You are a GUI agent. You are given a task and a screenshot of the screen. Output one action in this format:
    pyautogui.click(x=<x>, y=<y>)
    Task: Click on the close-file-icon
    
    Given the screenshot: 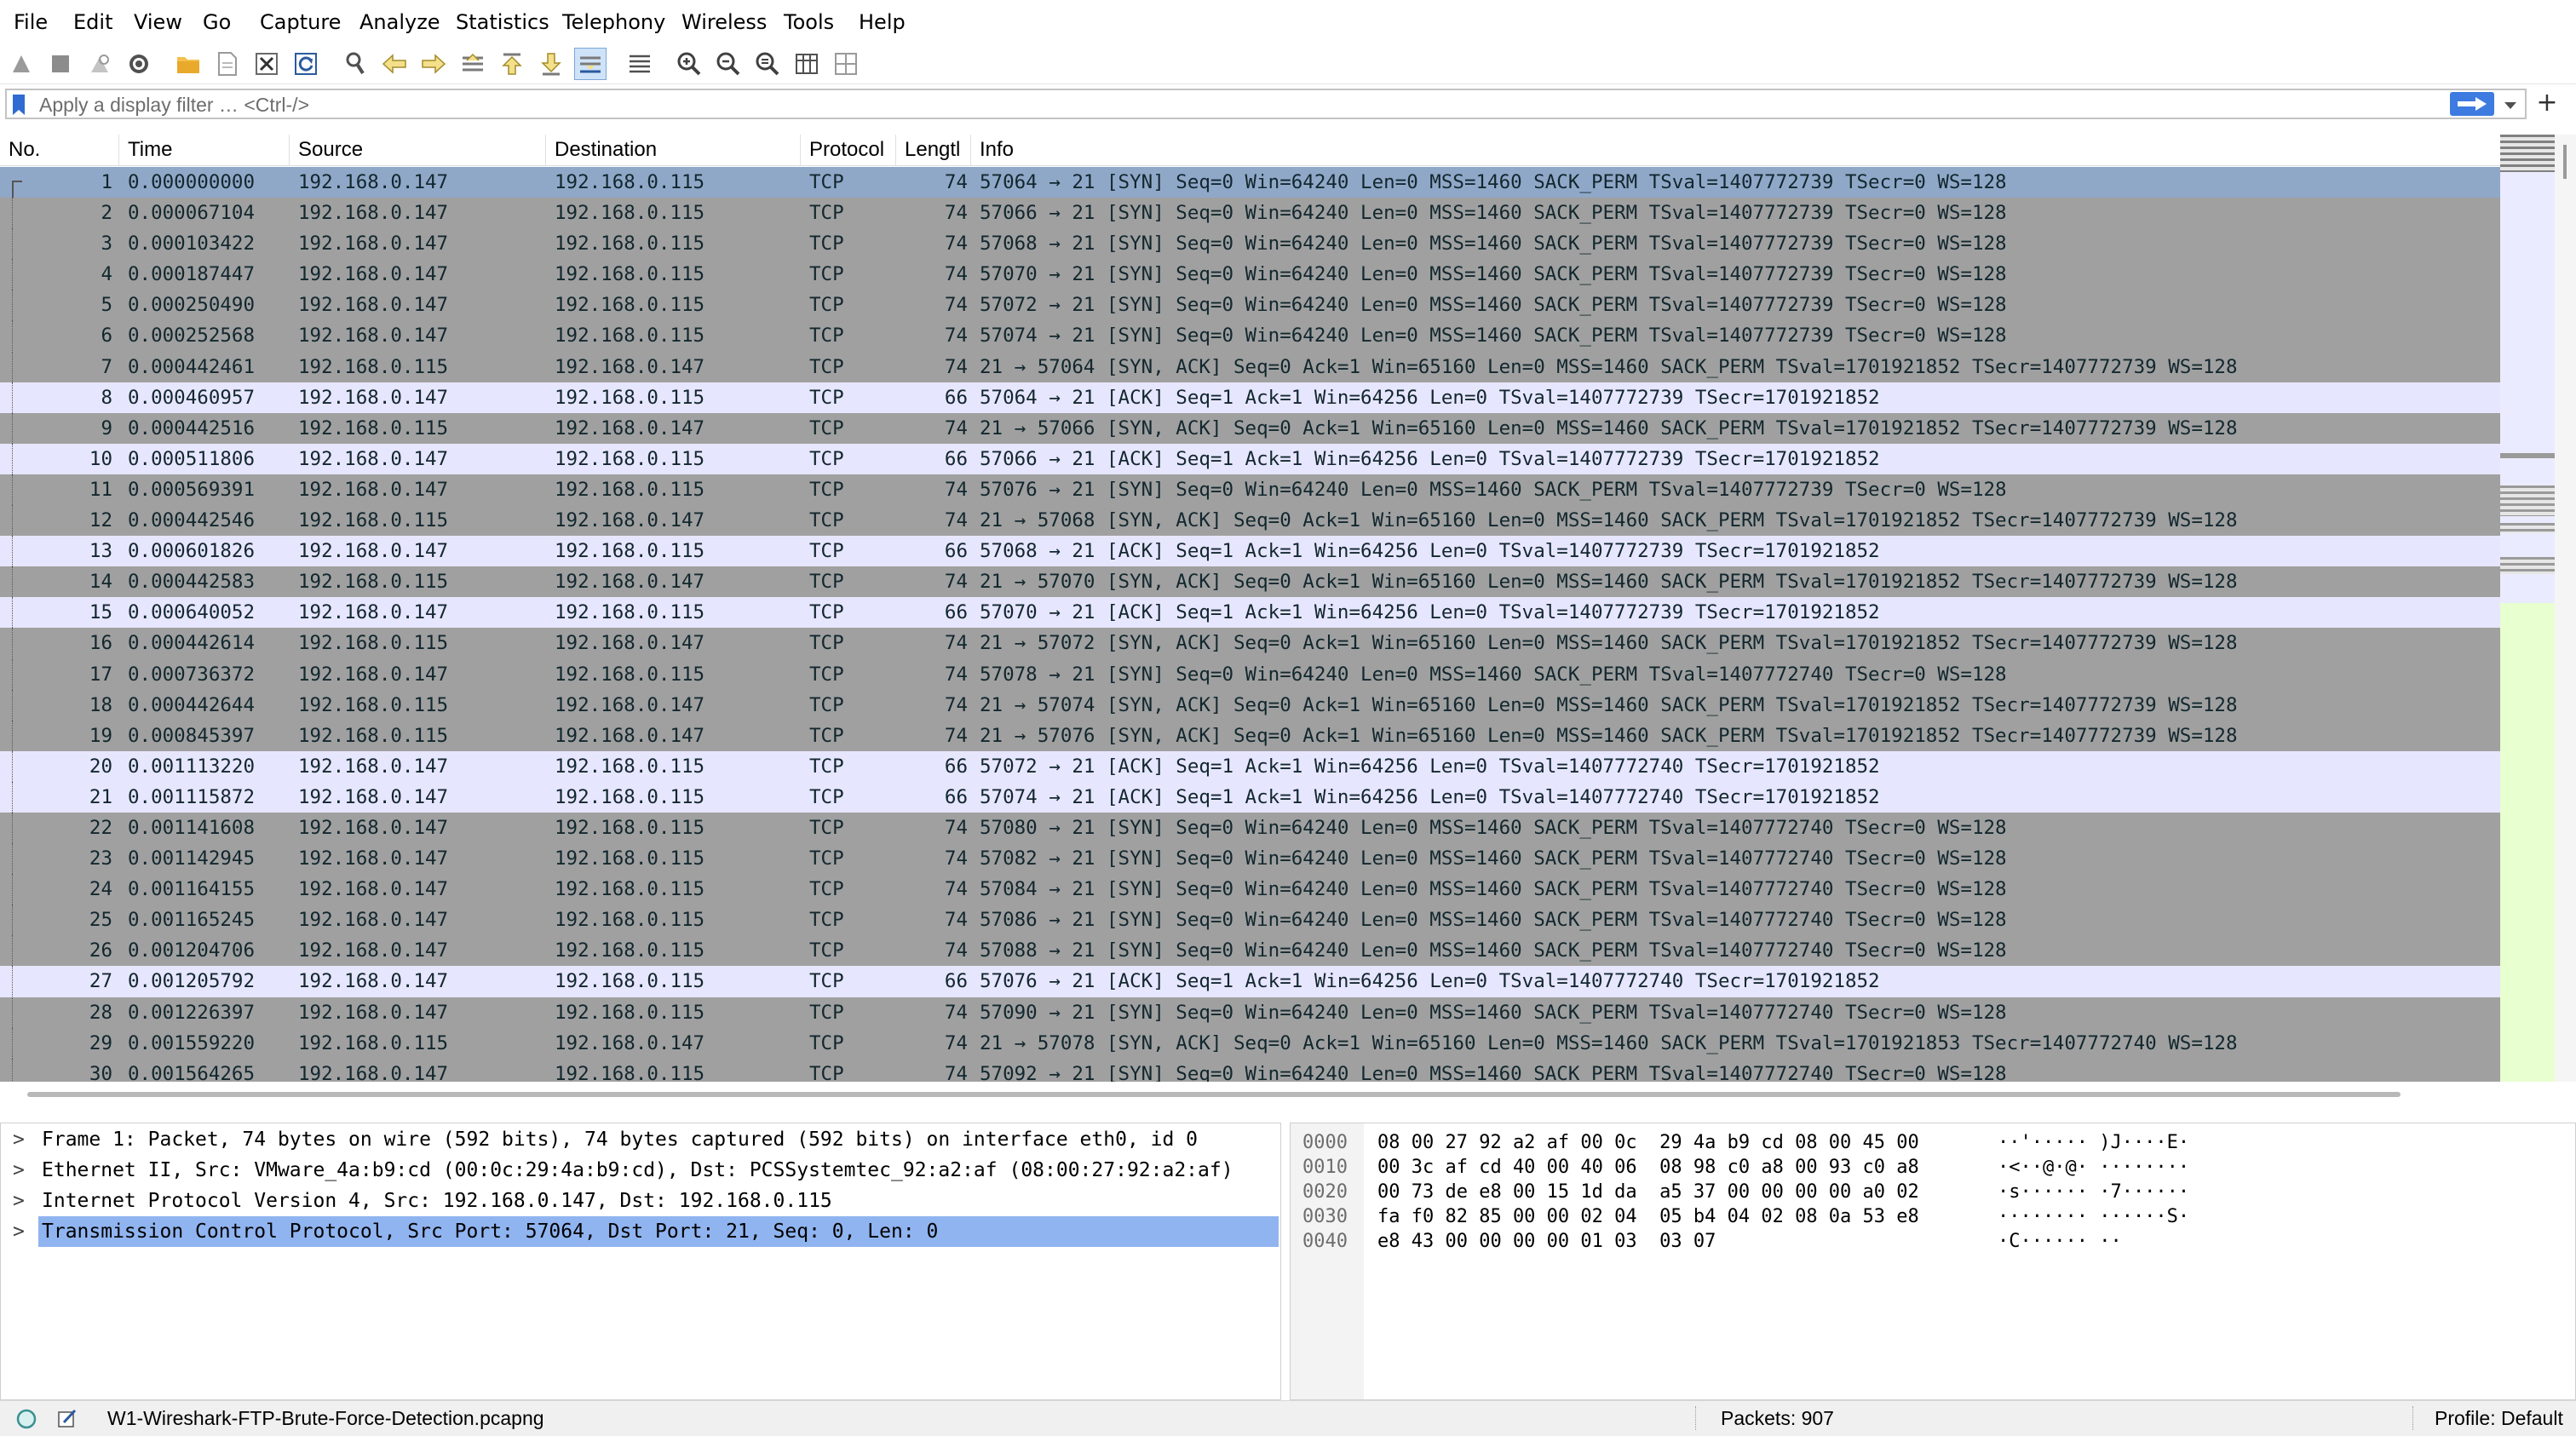 What is the action you would take?
    pyautogui.click(x=267, y=64)
    